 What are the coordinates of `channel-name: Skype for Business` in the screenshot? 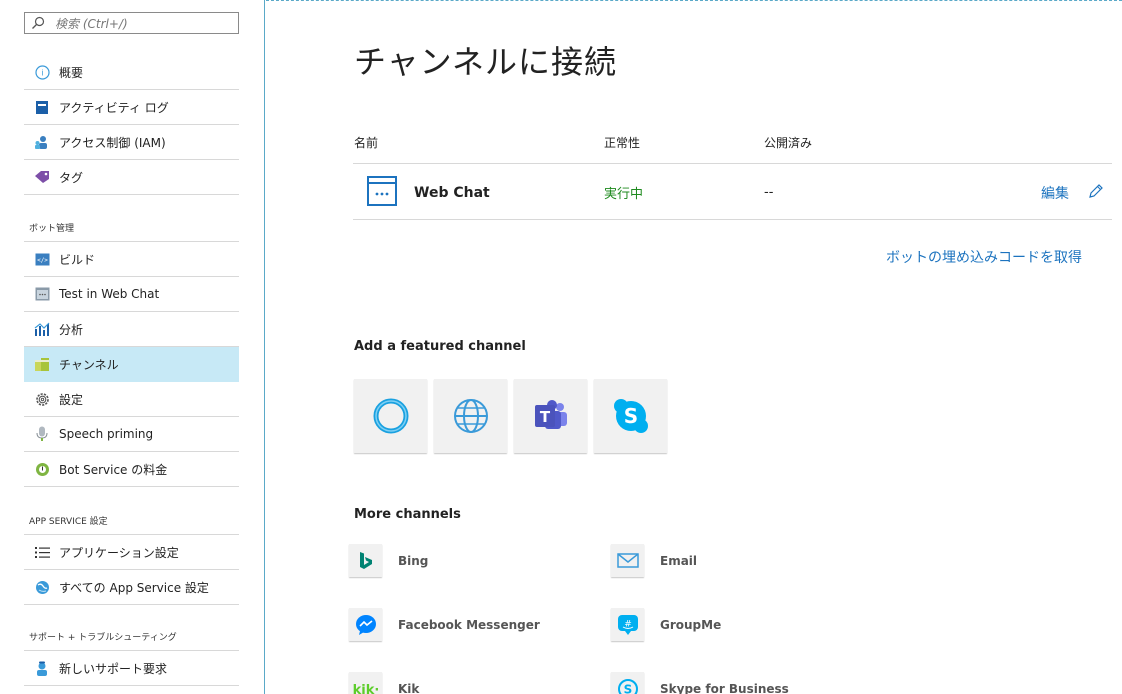 It's located at (724, 687).